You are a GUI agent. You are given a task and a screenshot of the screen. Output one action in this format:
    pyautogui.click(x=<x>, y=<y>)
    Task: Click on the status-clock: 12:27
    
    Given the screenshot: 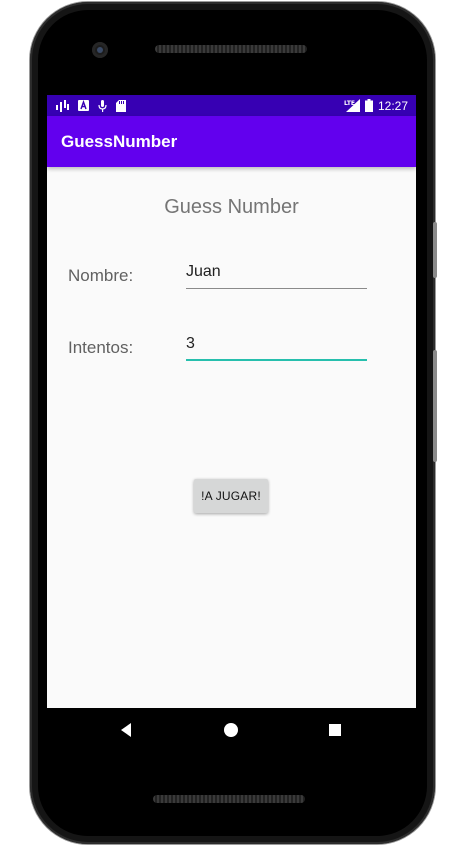 What is the action you would take?
    pyautogui.click(x=392, y=105)
    